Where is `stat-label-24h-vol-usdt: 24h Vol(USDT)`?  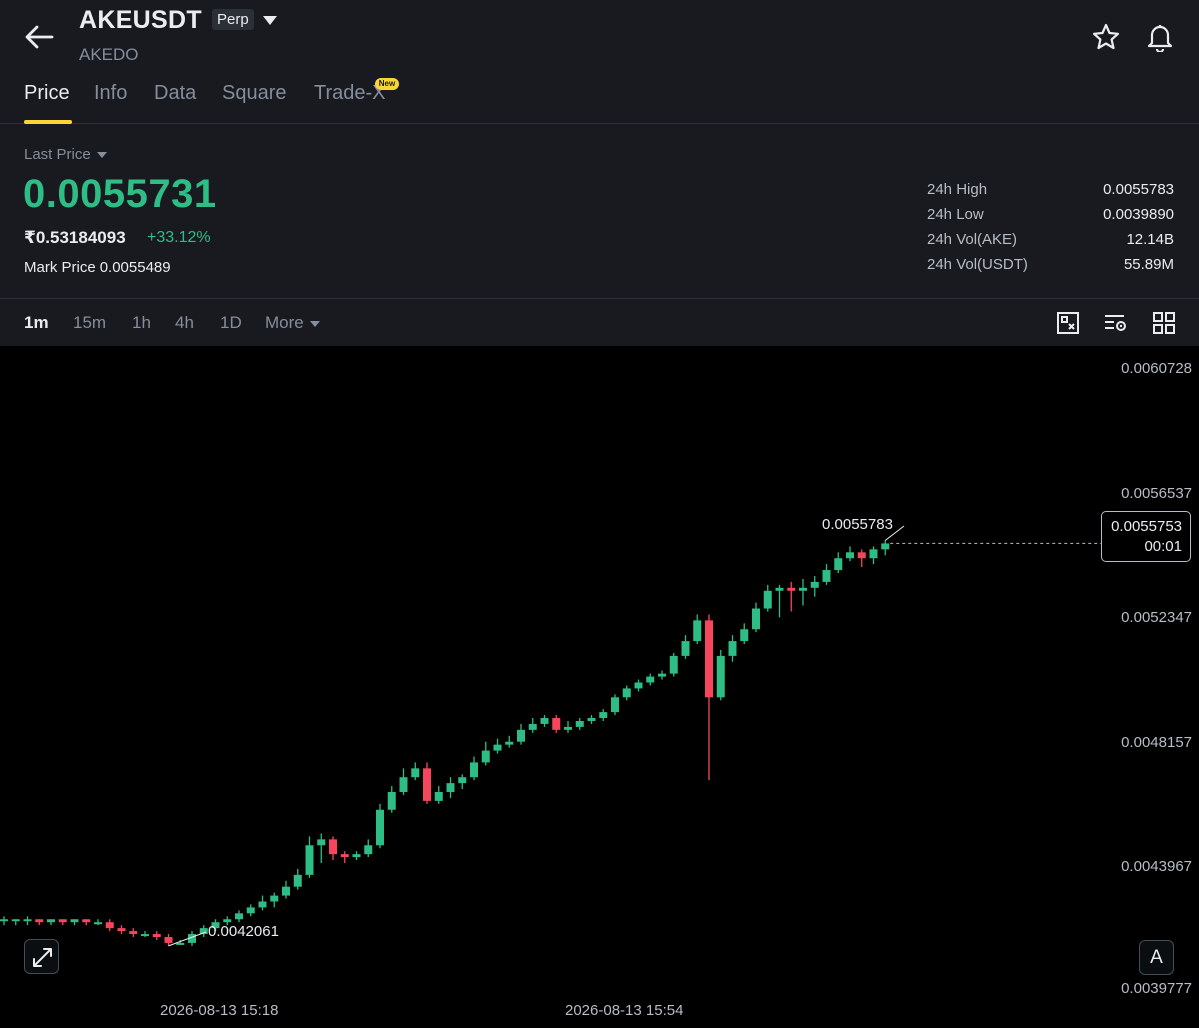 stat-label-24h-vol-usdt: 24h Vol(USDT) is located at coordinates (977, 264).